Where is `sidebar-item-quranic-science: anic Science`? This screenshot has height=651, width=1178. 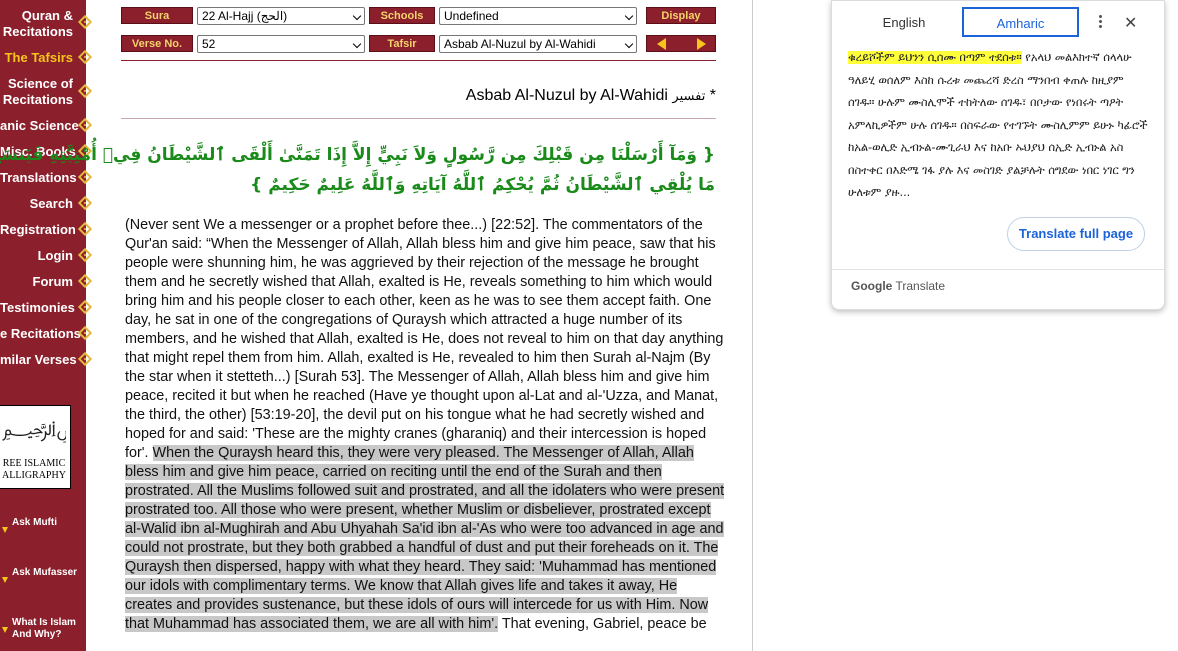
sidebar-item-quranic-science: anic Science is located at coordinates (43, 126).